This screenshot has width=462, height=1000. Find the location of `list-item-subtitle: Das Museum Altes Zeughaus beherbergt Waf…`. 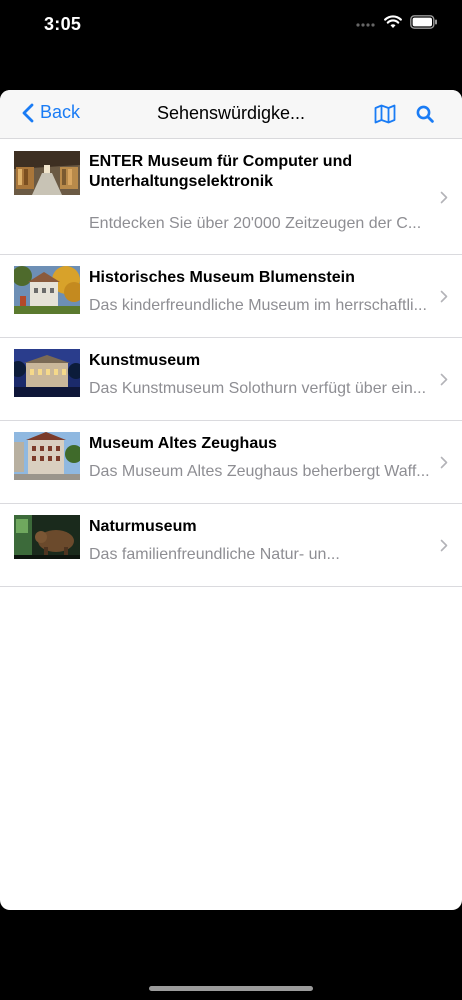

list-item-subtitle: Das Museum Altes Zeughaus beherbergt Waf… is located at coordinates (259, 471).